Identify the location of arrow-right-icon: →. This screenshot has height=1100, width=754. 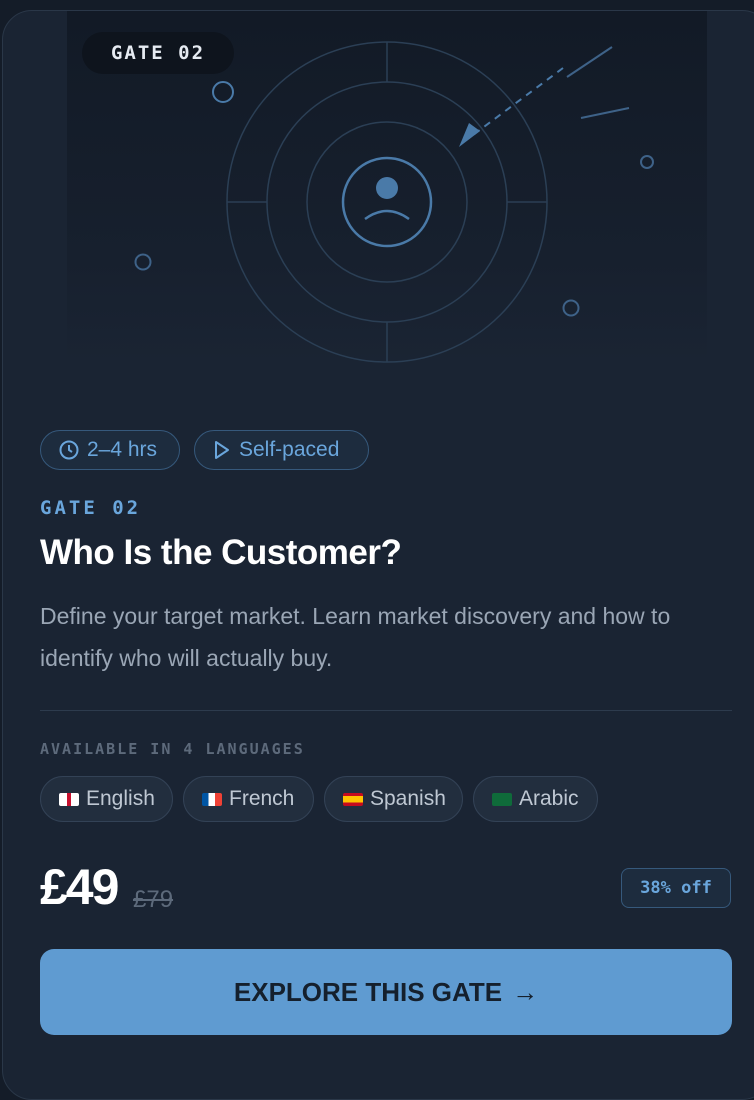
(525, 991).